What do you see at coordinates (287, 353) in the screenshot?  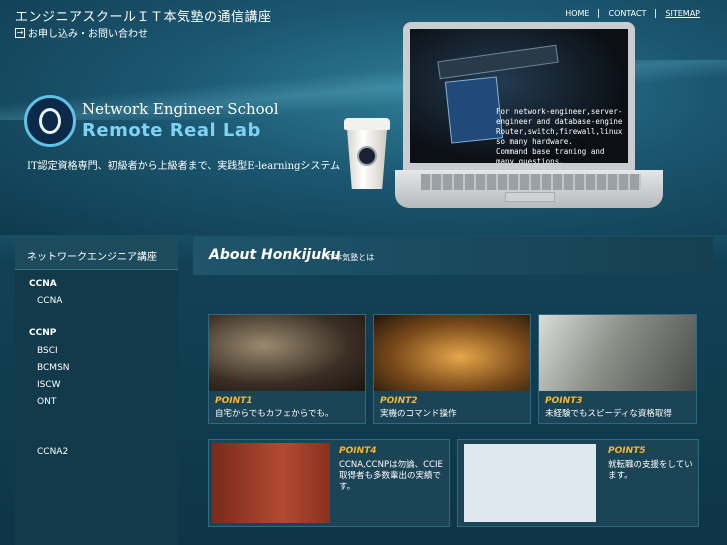 I see `cafe-photo` at bounding box center [287, 353].